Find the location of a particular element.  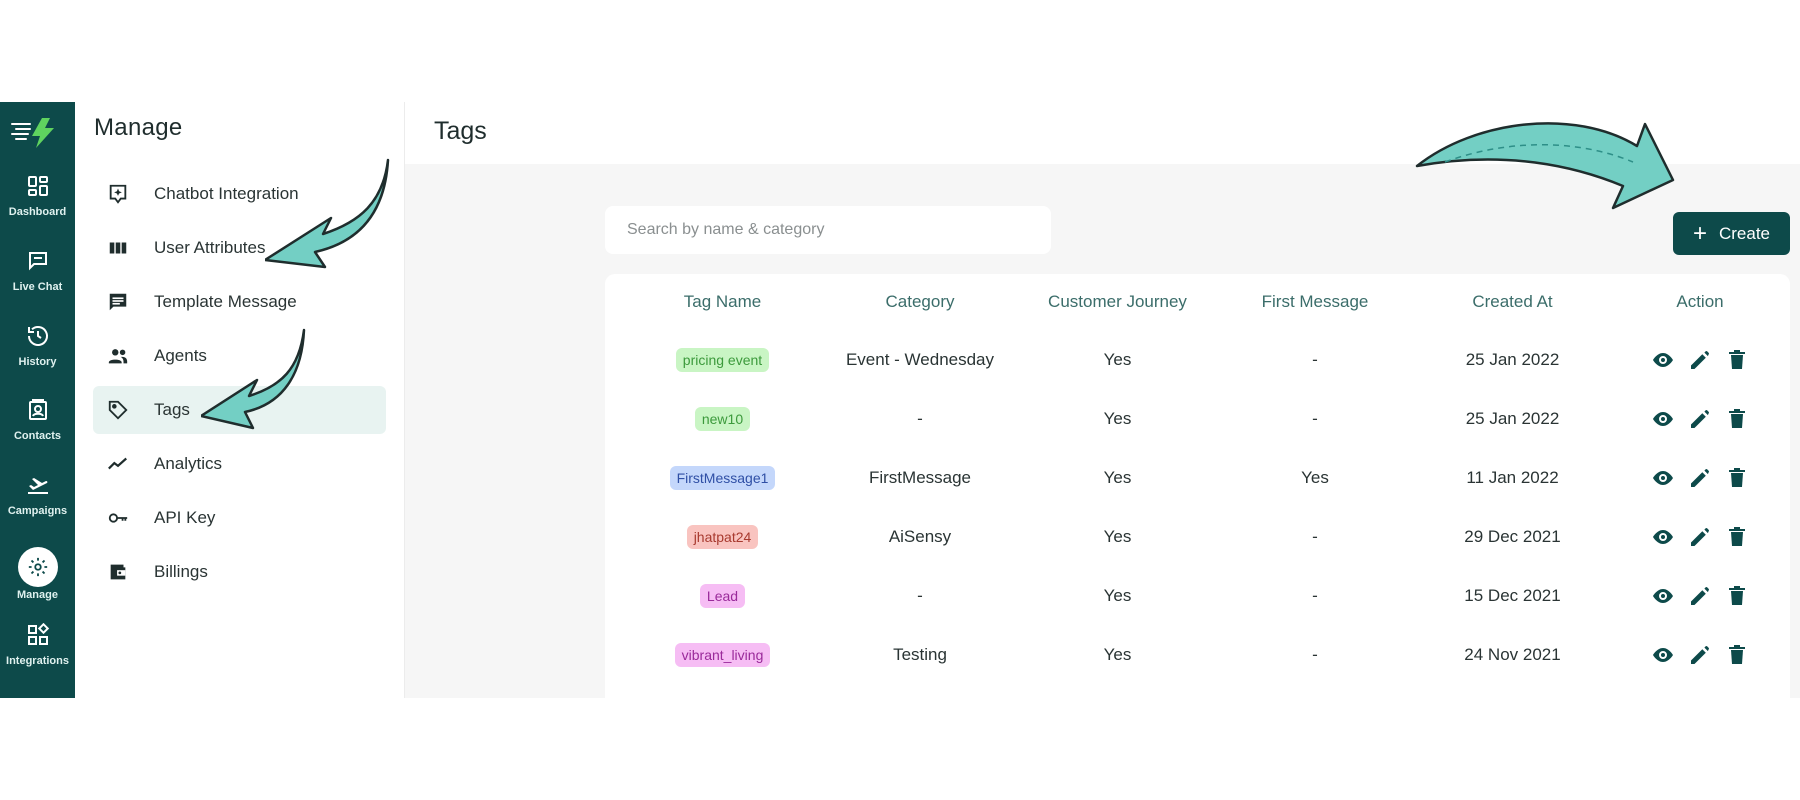

table-row: new10 - Yes - 25 Jan 2022 is located at coordinates (1197, 419).